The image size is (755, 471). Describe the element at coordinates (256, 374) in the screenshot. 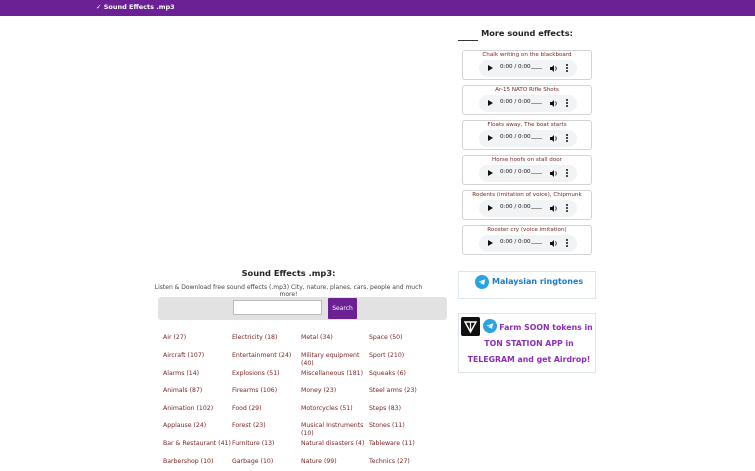

I see `category-link: Explosions (51)` at that location.